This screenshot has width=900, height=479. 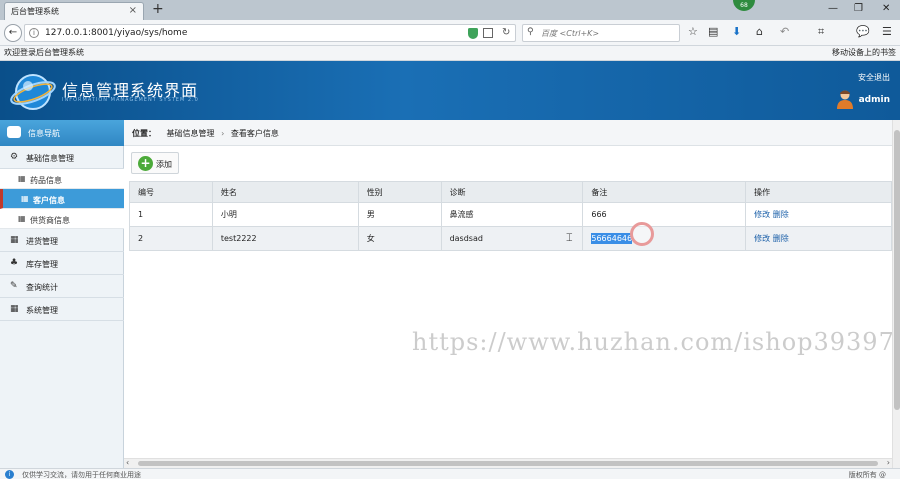 I want to click on download-icon: ⬇, so click(x=736, y=32).